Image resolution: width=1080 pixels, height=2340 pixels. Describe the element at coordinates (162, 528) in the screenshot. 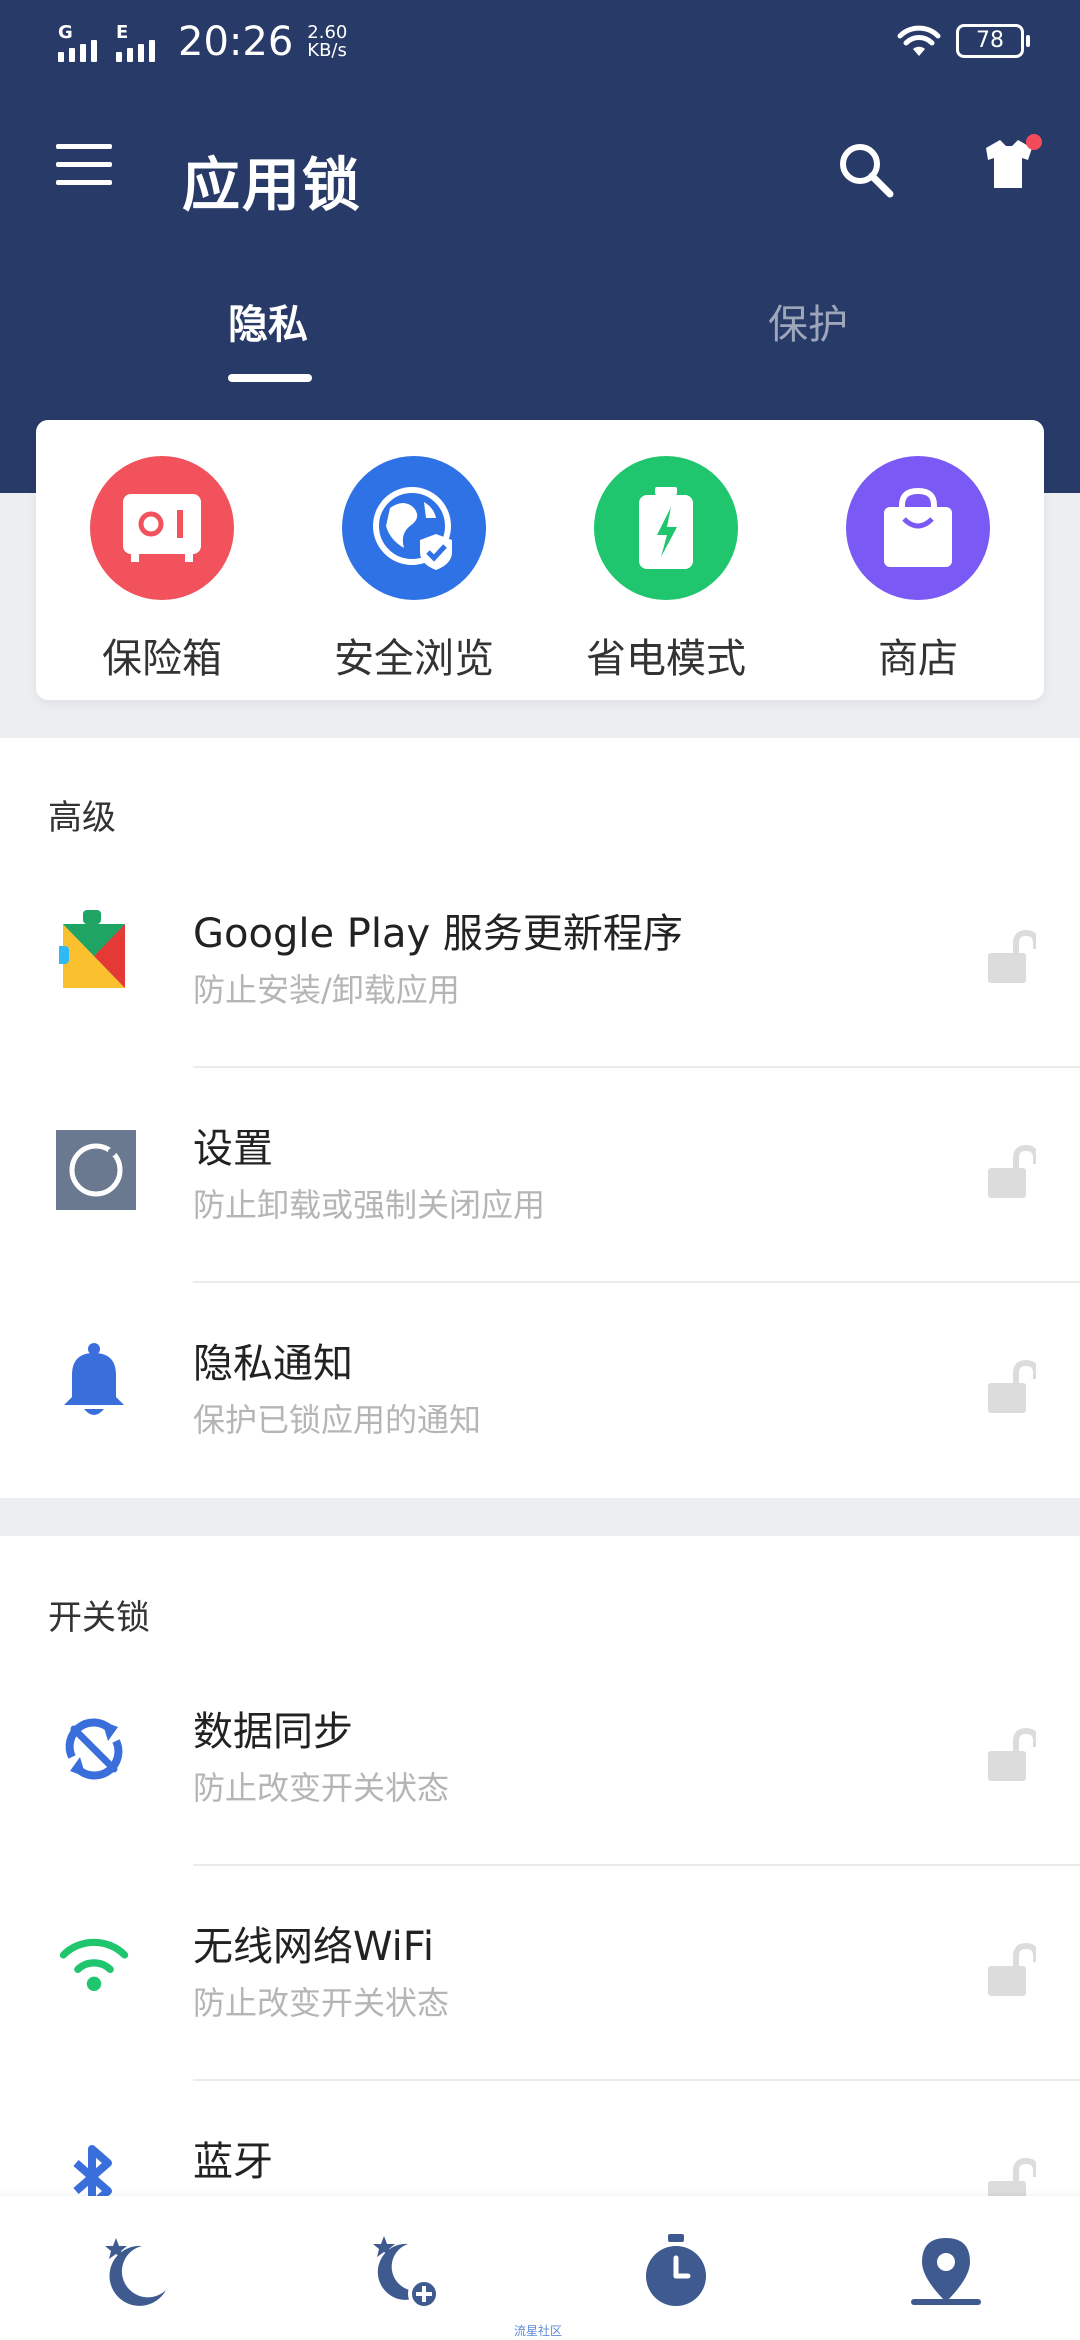

I see `safe-icon` at that location.